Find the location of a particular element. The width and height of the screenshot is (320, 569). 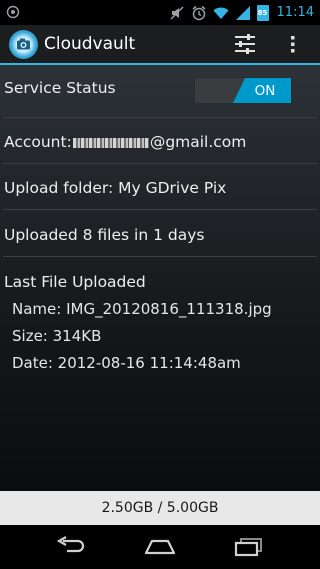

app-title: Cloudvault is located at coordinates (90, 44).